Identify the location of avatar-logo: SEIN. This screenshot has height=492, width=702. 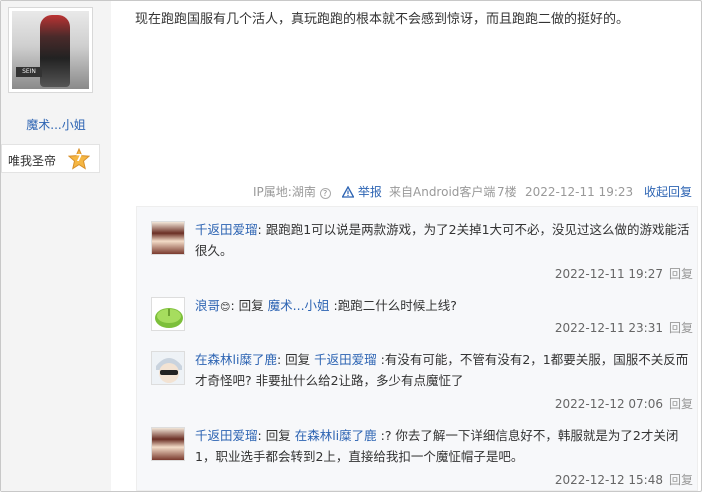
(29, 72).